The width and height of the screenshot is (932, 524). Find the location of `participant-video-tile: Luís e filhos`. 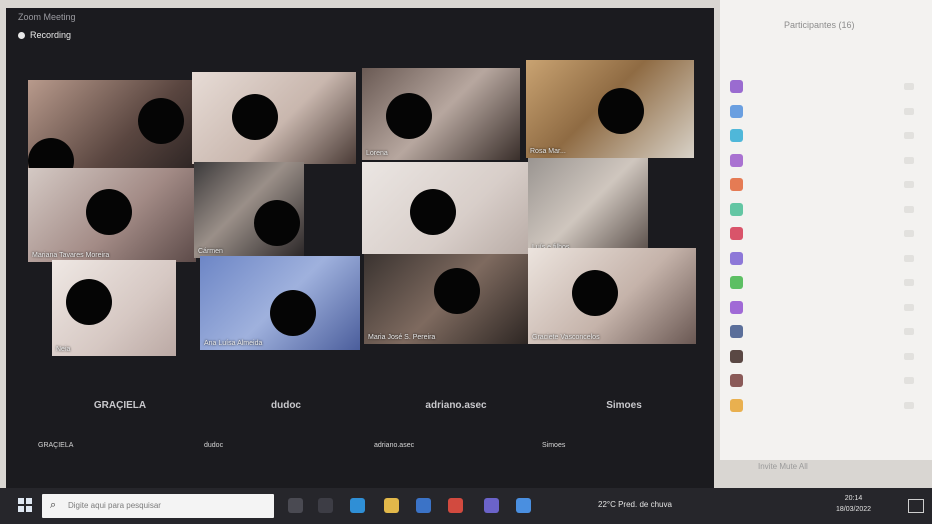

participant-video-tile: Luís e filhos is located at coordinates (588, 206).